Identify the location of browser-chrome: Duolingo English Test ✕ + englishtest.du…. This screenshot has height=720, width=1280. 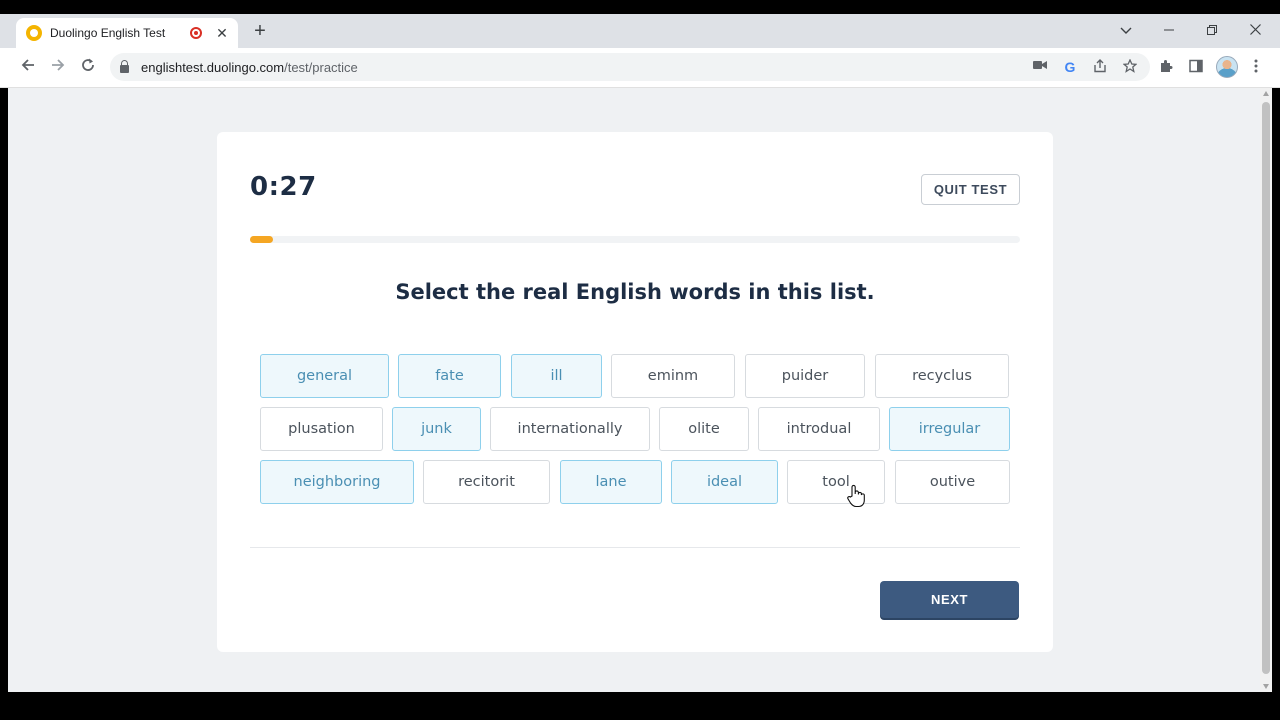
(640, 51).